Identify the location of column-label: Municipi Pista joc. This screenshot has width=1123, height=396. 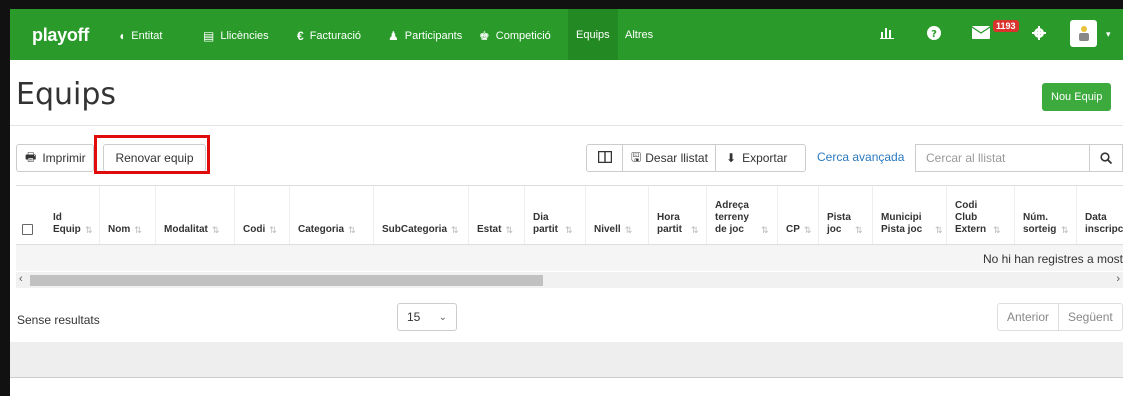
(902, 223).